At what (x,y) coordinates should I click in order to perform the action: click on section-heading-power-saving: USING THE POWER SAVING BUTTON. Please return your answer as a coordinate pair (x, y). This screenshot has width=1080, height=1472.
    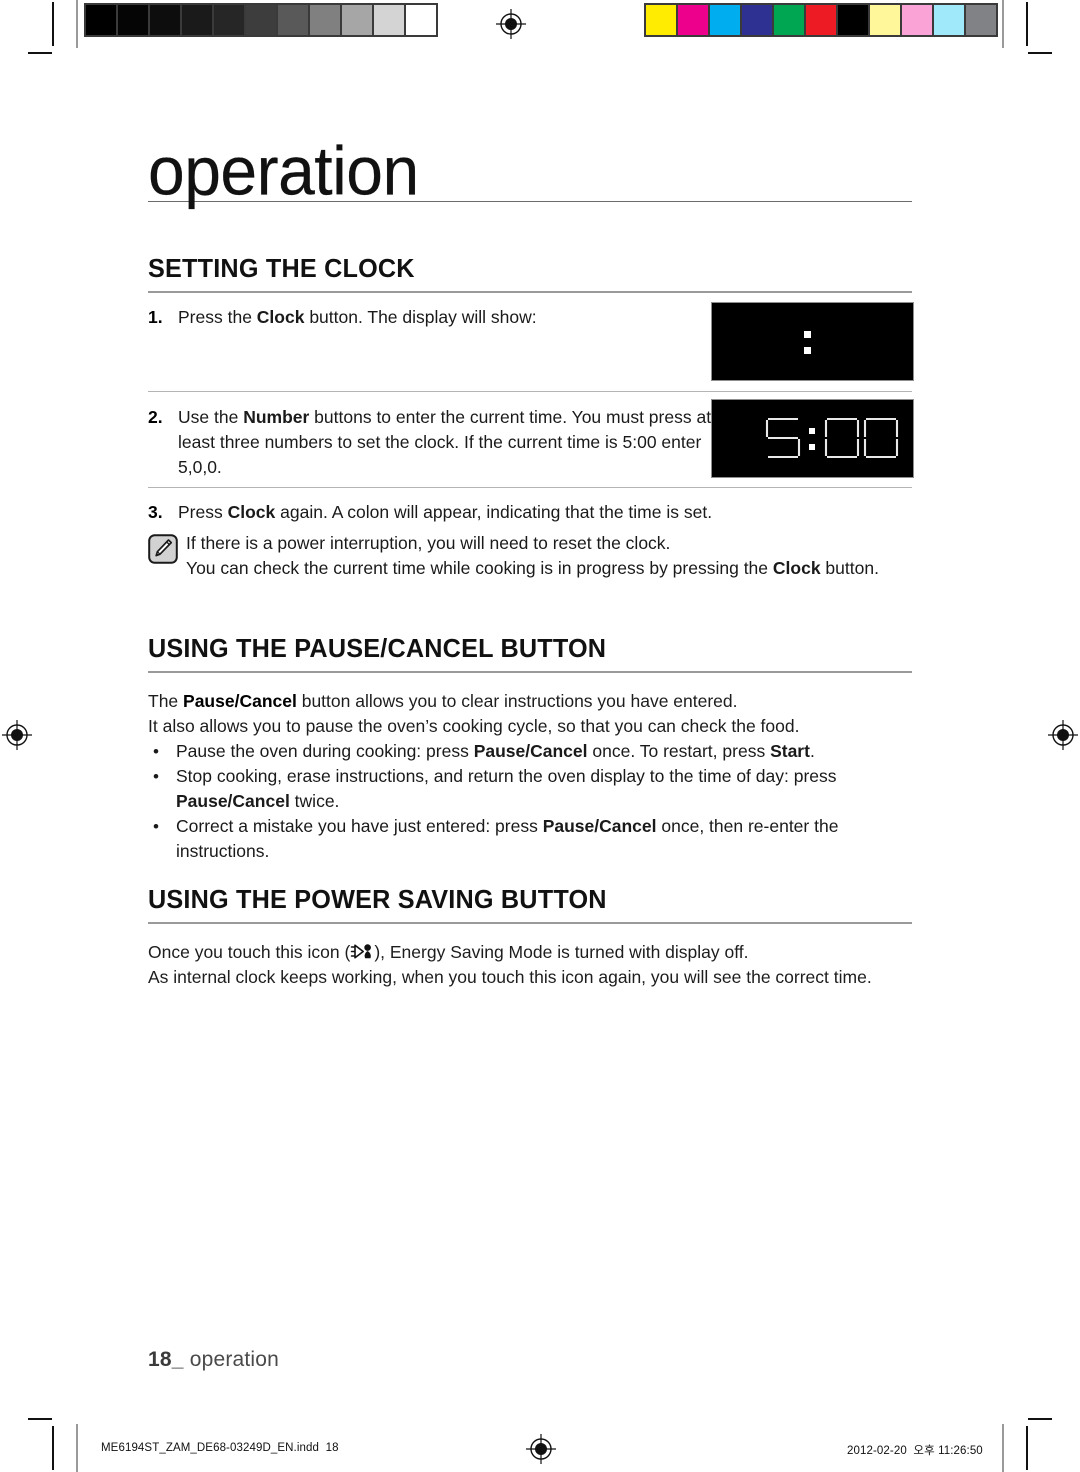
    Looking at the image, I should click on (377, 899).